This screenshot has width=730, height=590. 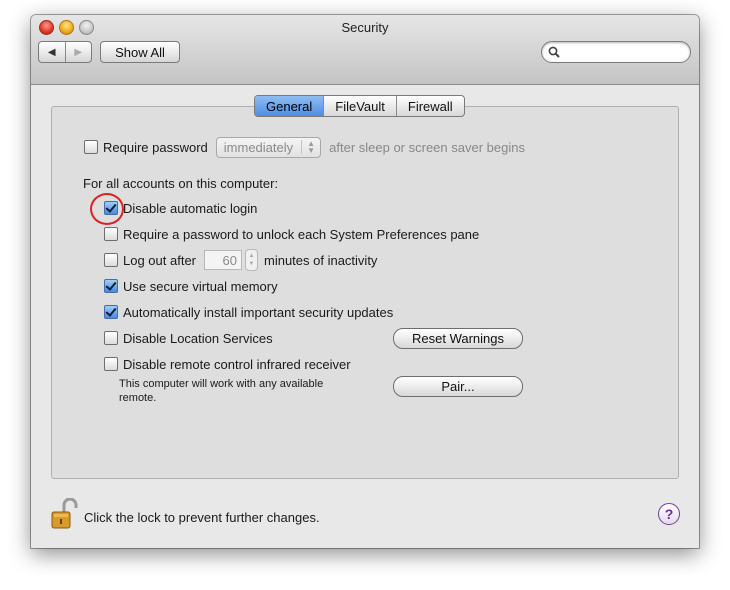 What do you see at coordinates (223, 260) in the screenshot?
I see `logout-minutes-field: 60` at bounding box center [223, 260].